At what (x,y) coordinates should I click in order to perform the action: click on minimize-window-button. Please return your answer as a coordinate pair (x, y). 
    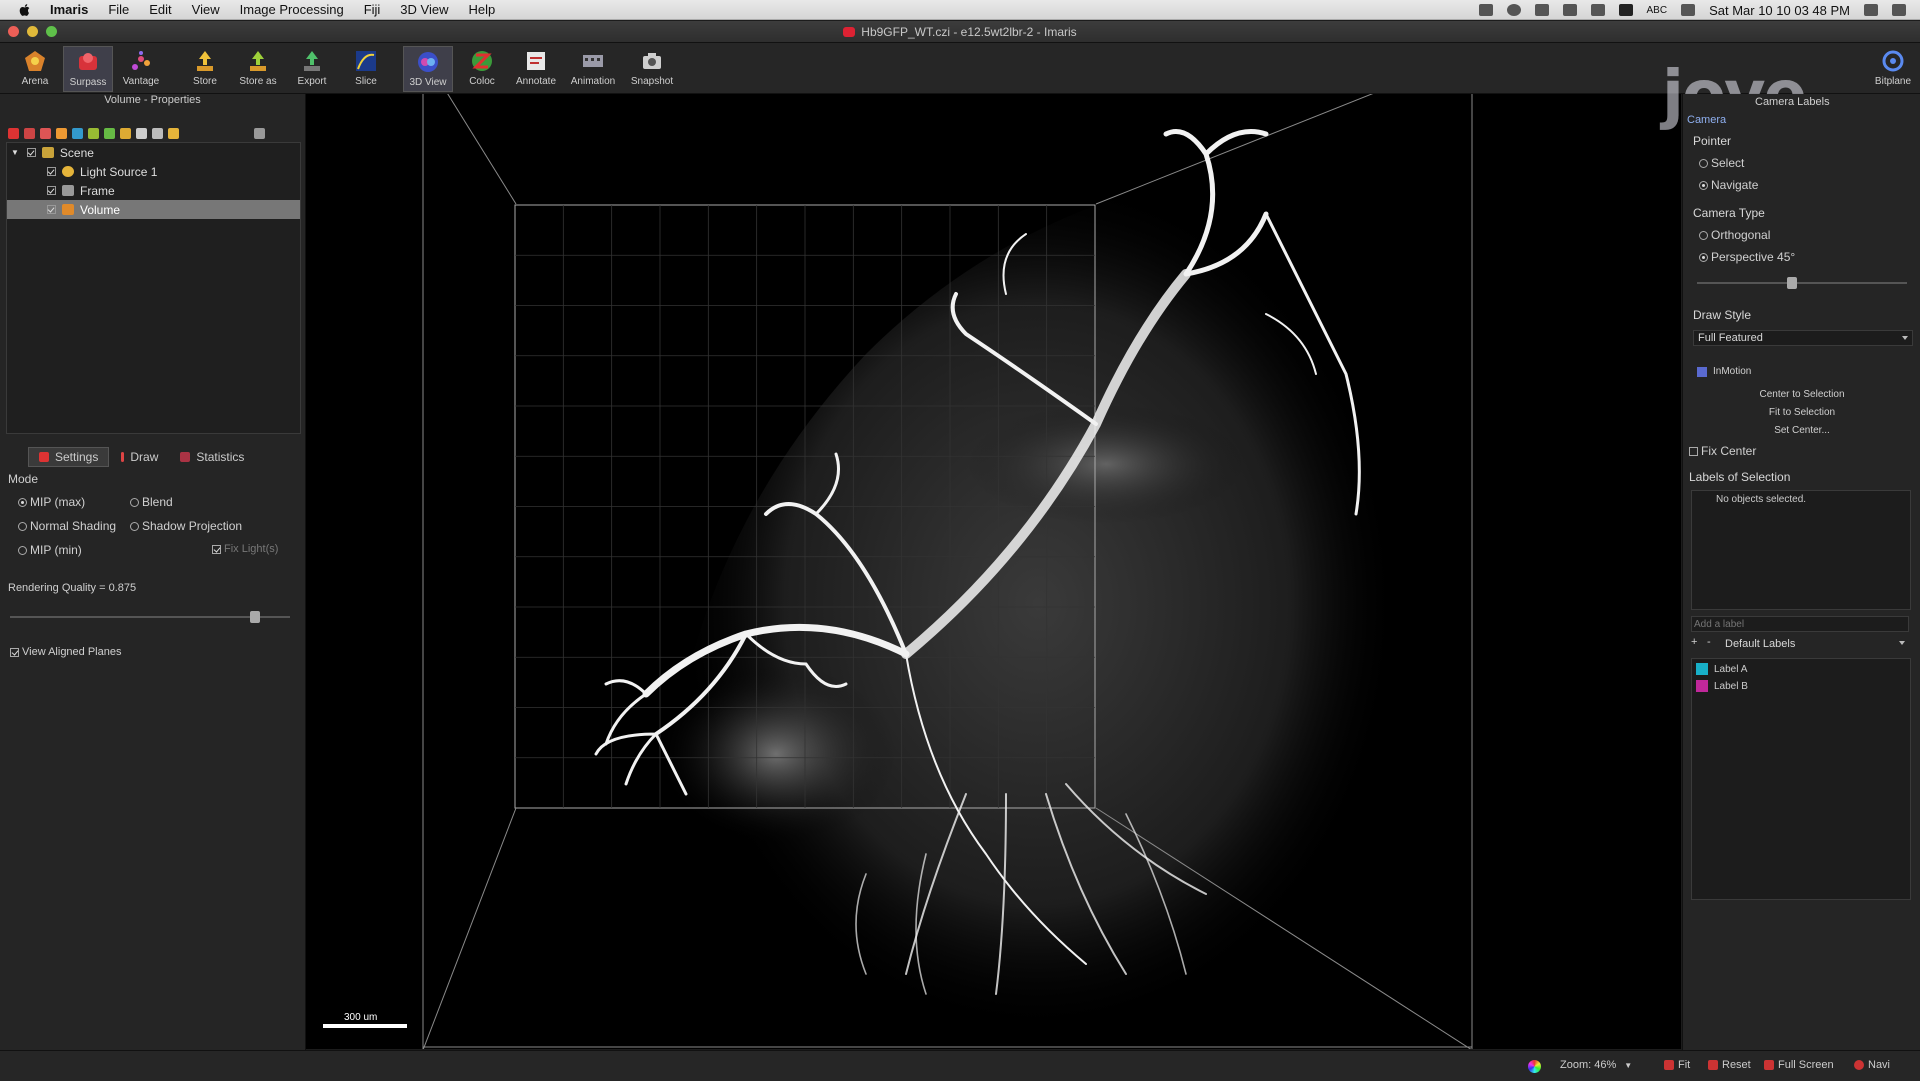
    Looking at the image, I should click on (32, 31).